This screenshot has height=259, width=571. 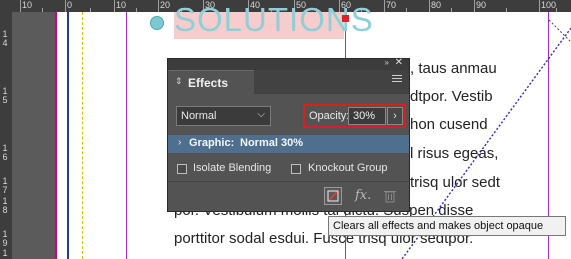 I want to click on collapse-panel-icon: », so click(x=387, y=62).